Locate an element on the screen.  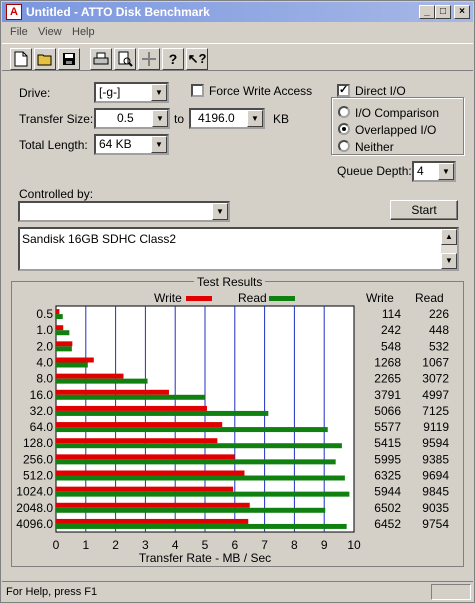
transfer-to-value: 4196.0 is located at coordinates (216, 118).